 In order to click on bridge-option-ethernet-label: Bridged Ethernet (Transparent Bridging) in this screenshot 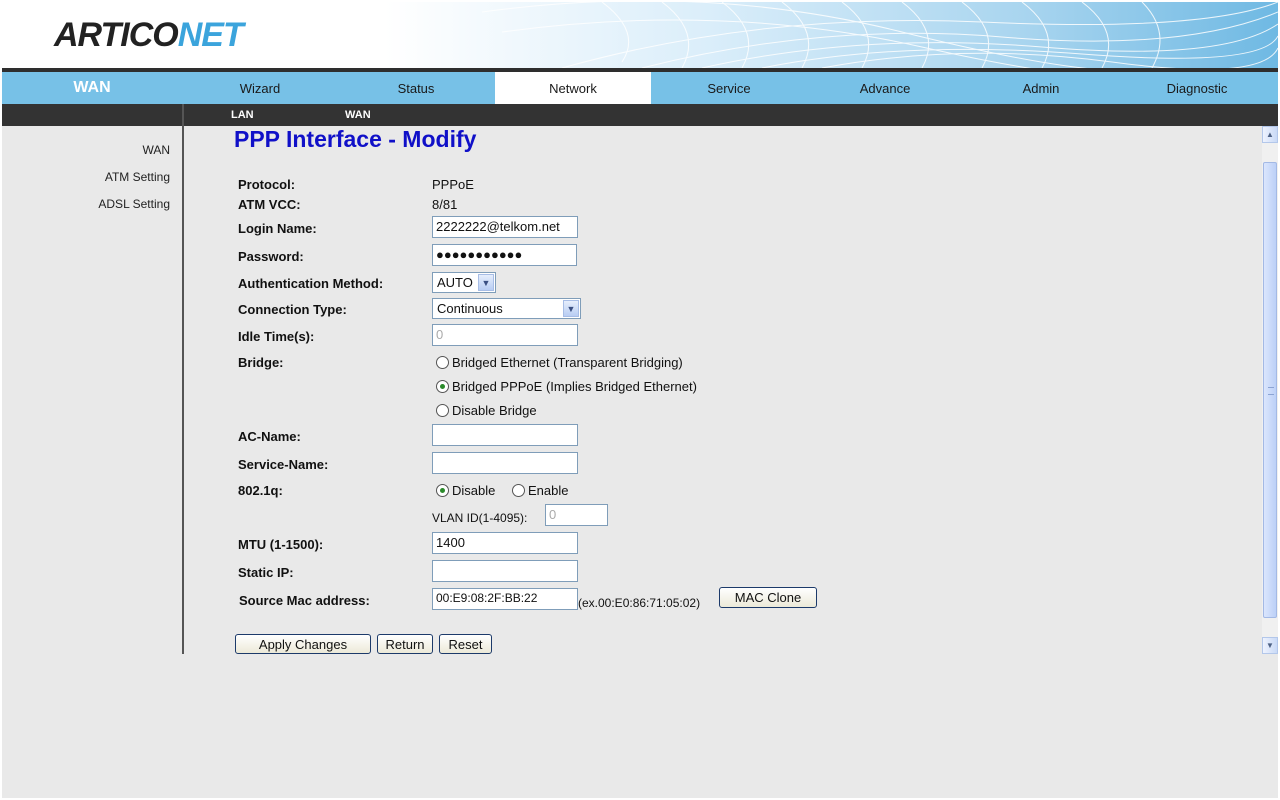, I will do `click(567, 362)`.